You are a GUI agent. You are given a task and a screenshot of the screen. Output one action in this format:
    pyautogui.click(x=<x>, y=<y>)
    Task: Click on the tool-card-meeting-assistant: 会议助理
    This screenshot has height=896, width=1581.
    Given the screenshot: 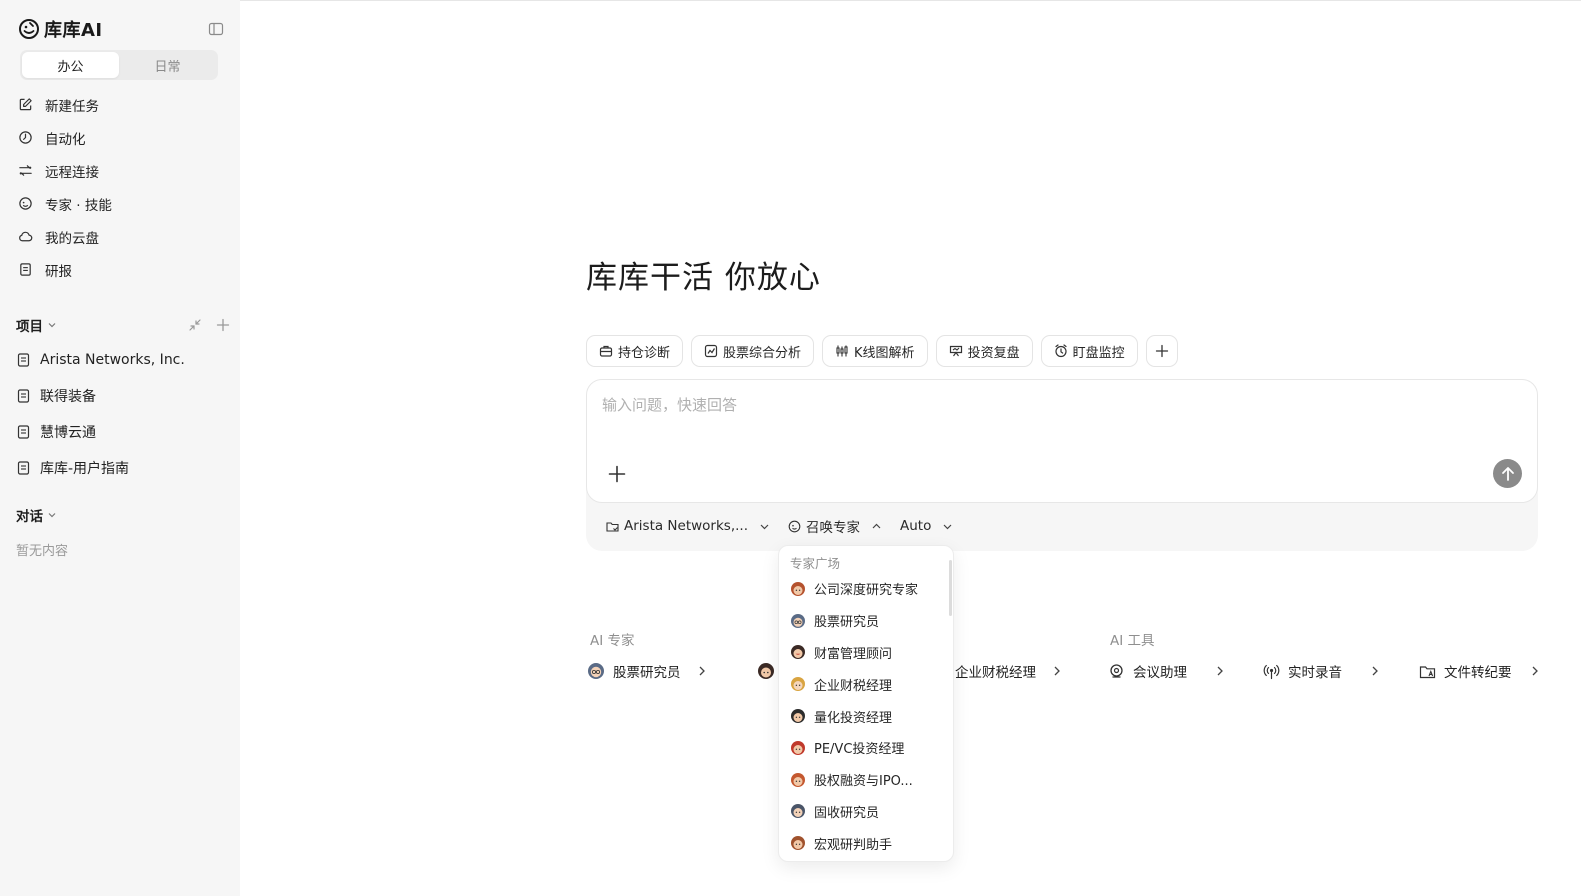 What is the action you would take?
    pyautogui.click(x=1166, y=671)
    